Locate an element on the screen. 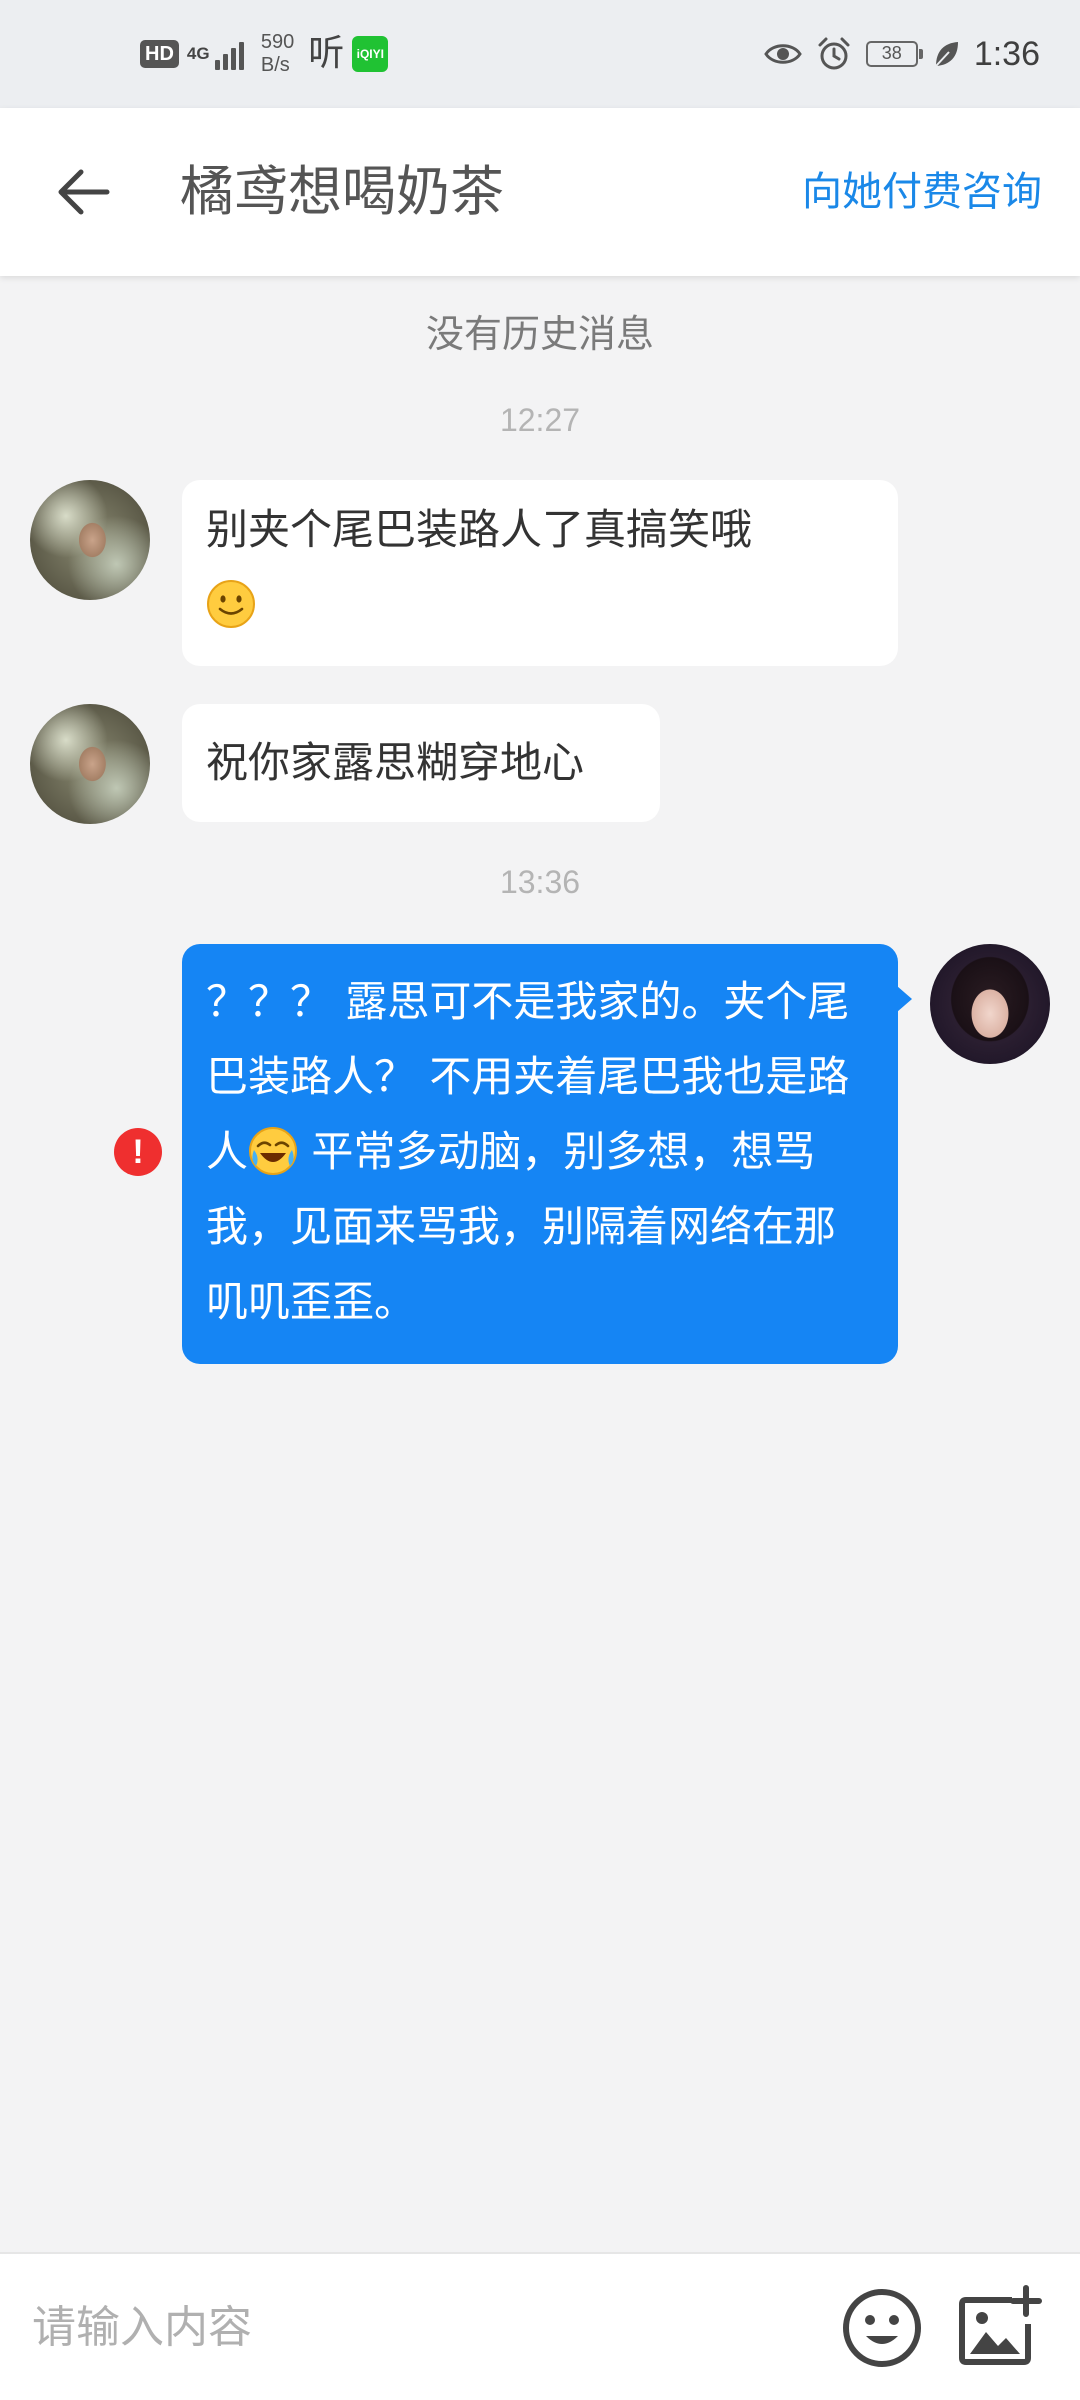  status-bar-right: 38 1:36 is located at coordinates (902, 54).